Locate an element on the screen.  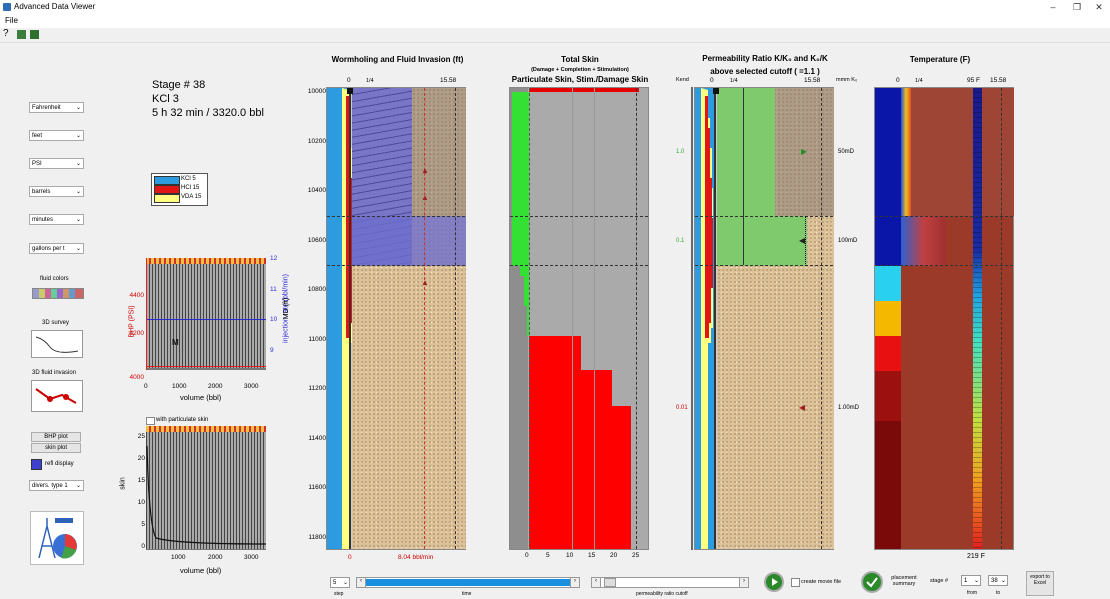
time-unit-select: minutes ⌄ is located at coordinates (56, 219).